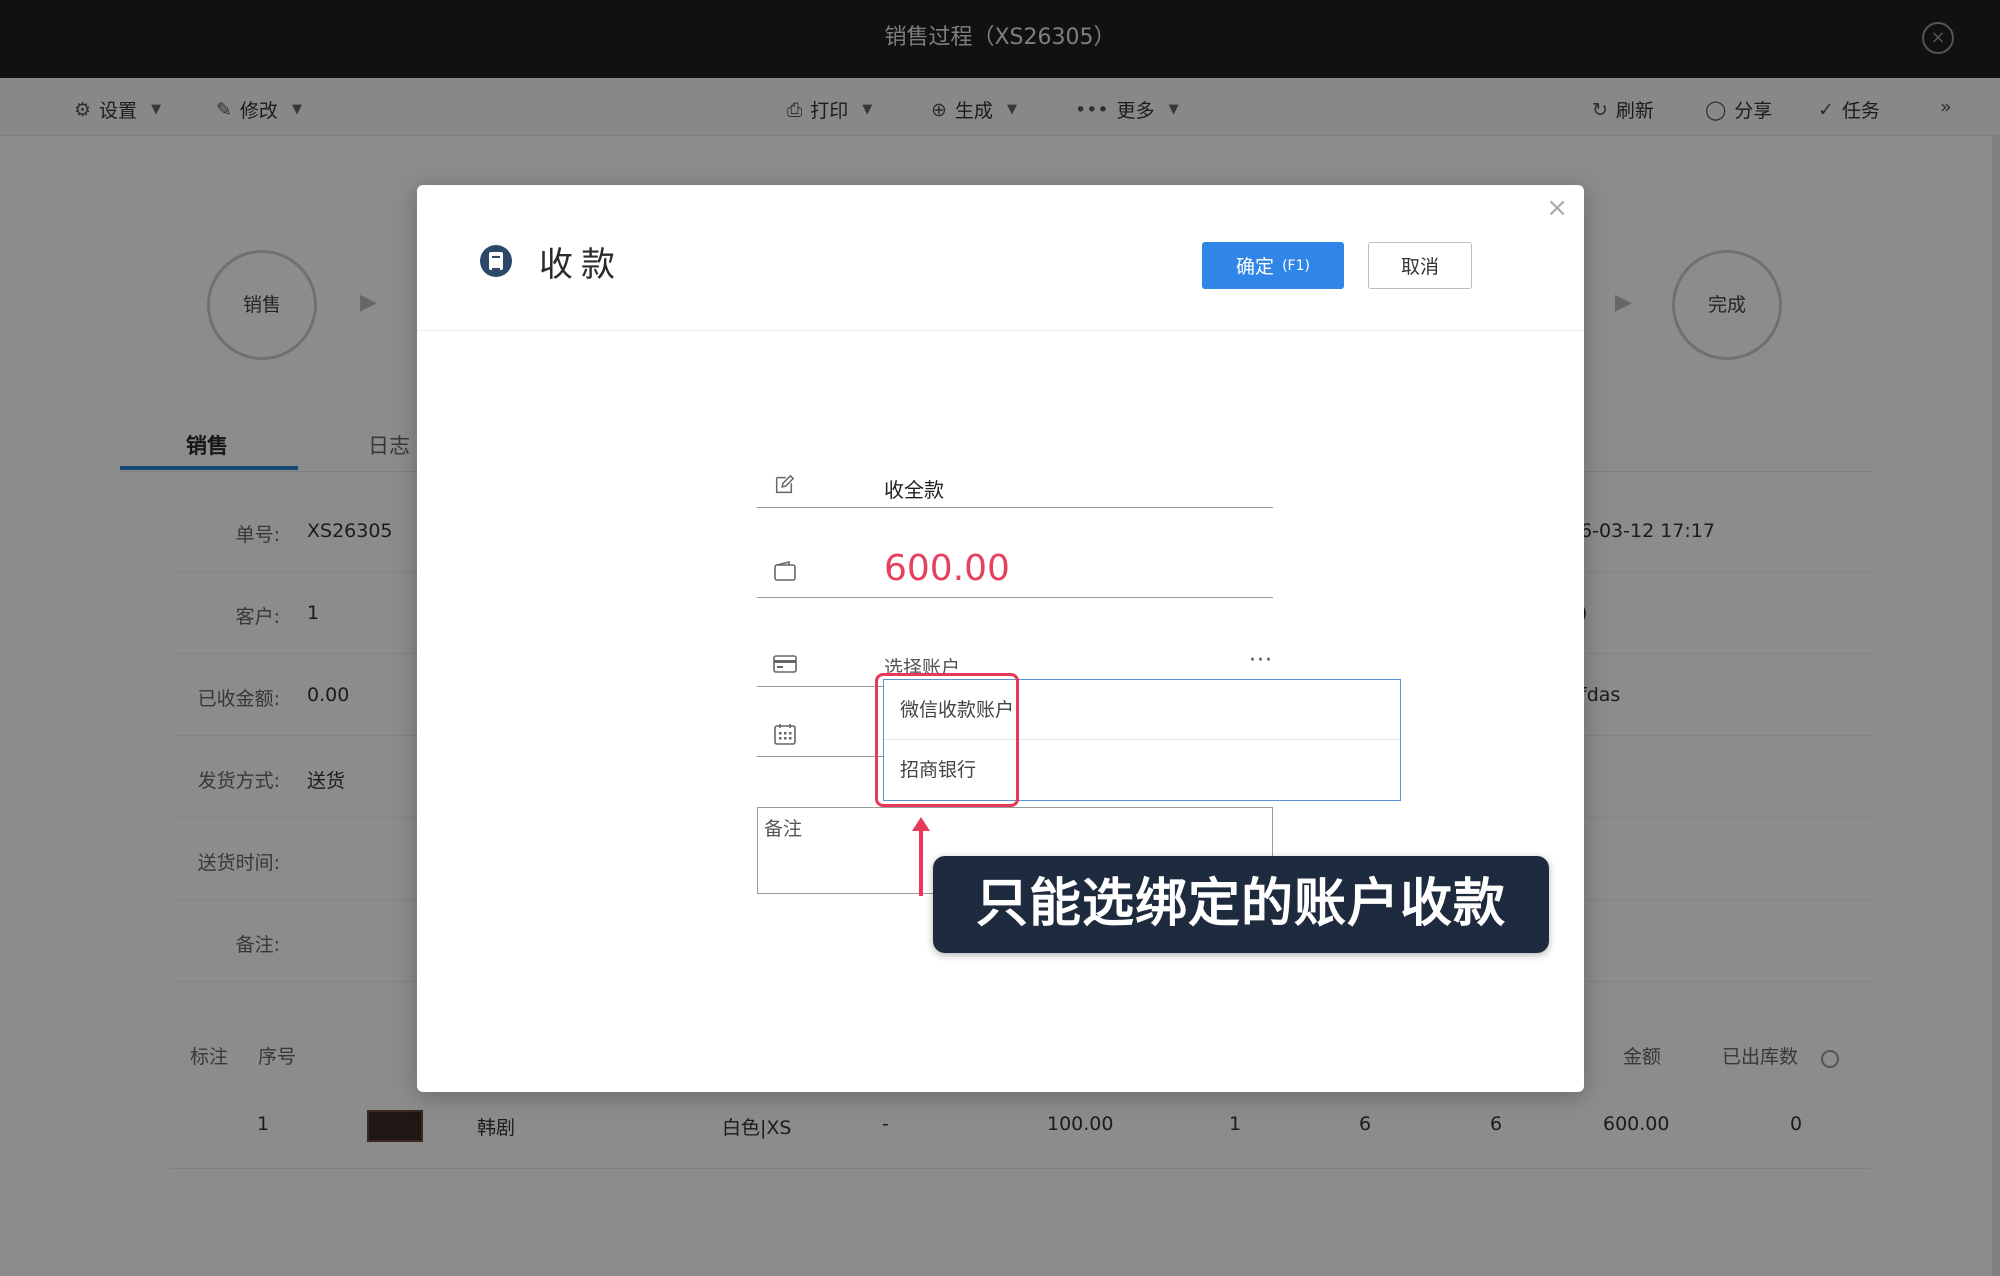 The width and height of the screenshot is (2000, 1276). I want to click on annotation-highlight-box, so click(947, 740).